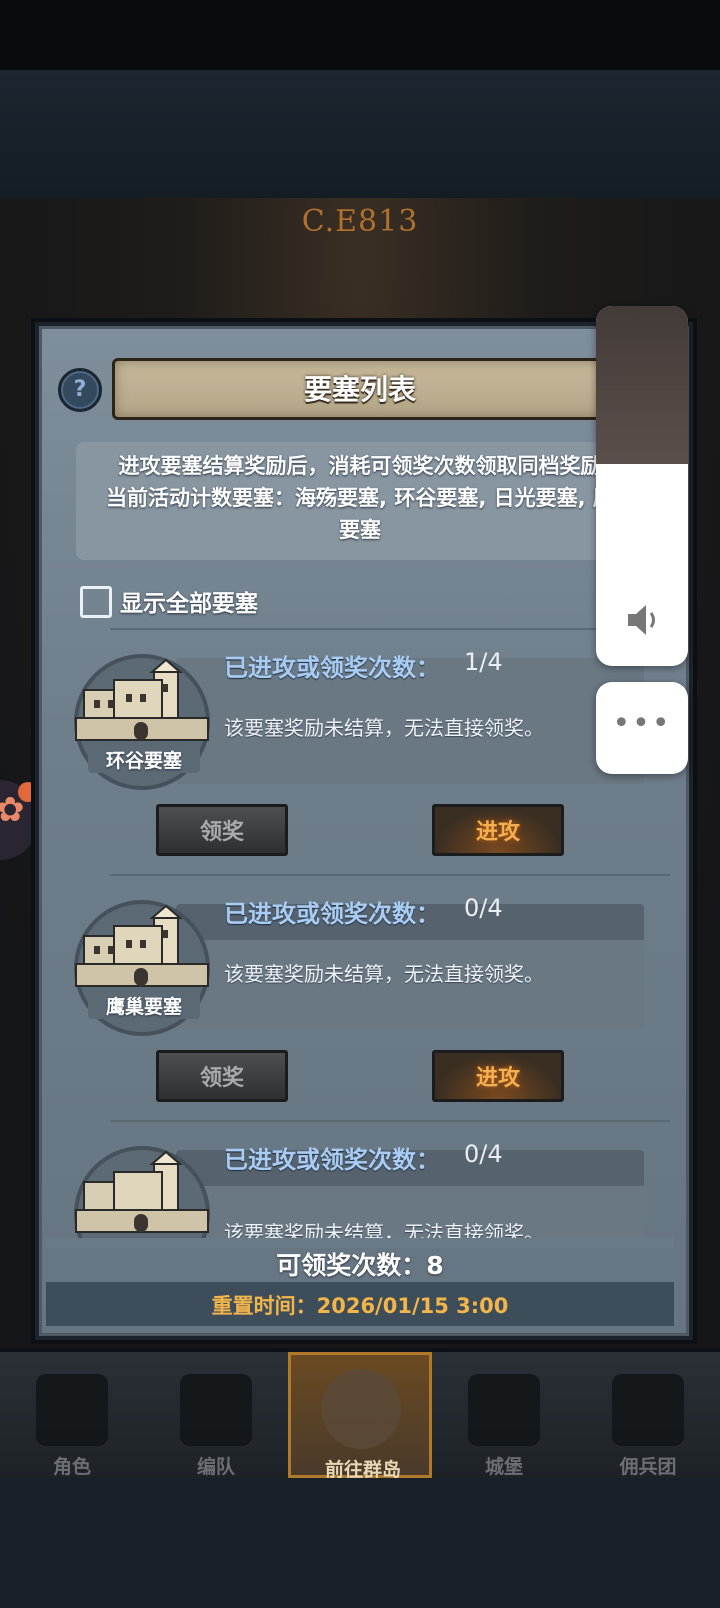 The image size is (720, 1608). What do you see at coordinates (71, 1467) in the screenshot?
I see `nav-label: 角色` at bounding box center [71, 1467].